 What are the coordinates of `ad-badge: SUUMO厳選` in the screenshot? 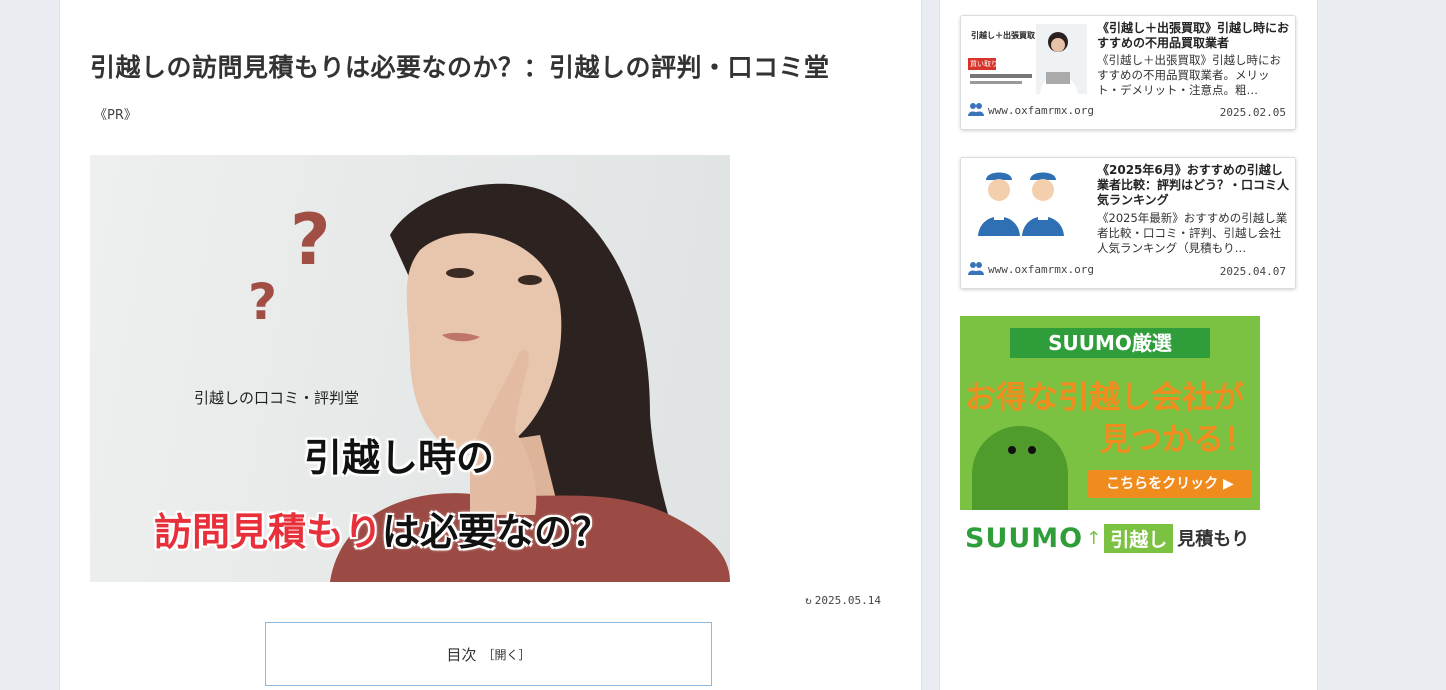 It's located at (1110, 343).